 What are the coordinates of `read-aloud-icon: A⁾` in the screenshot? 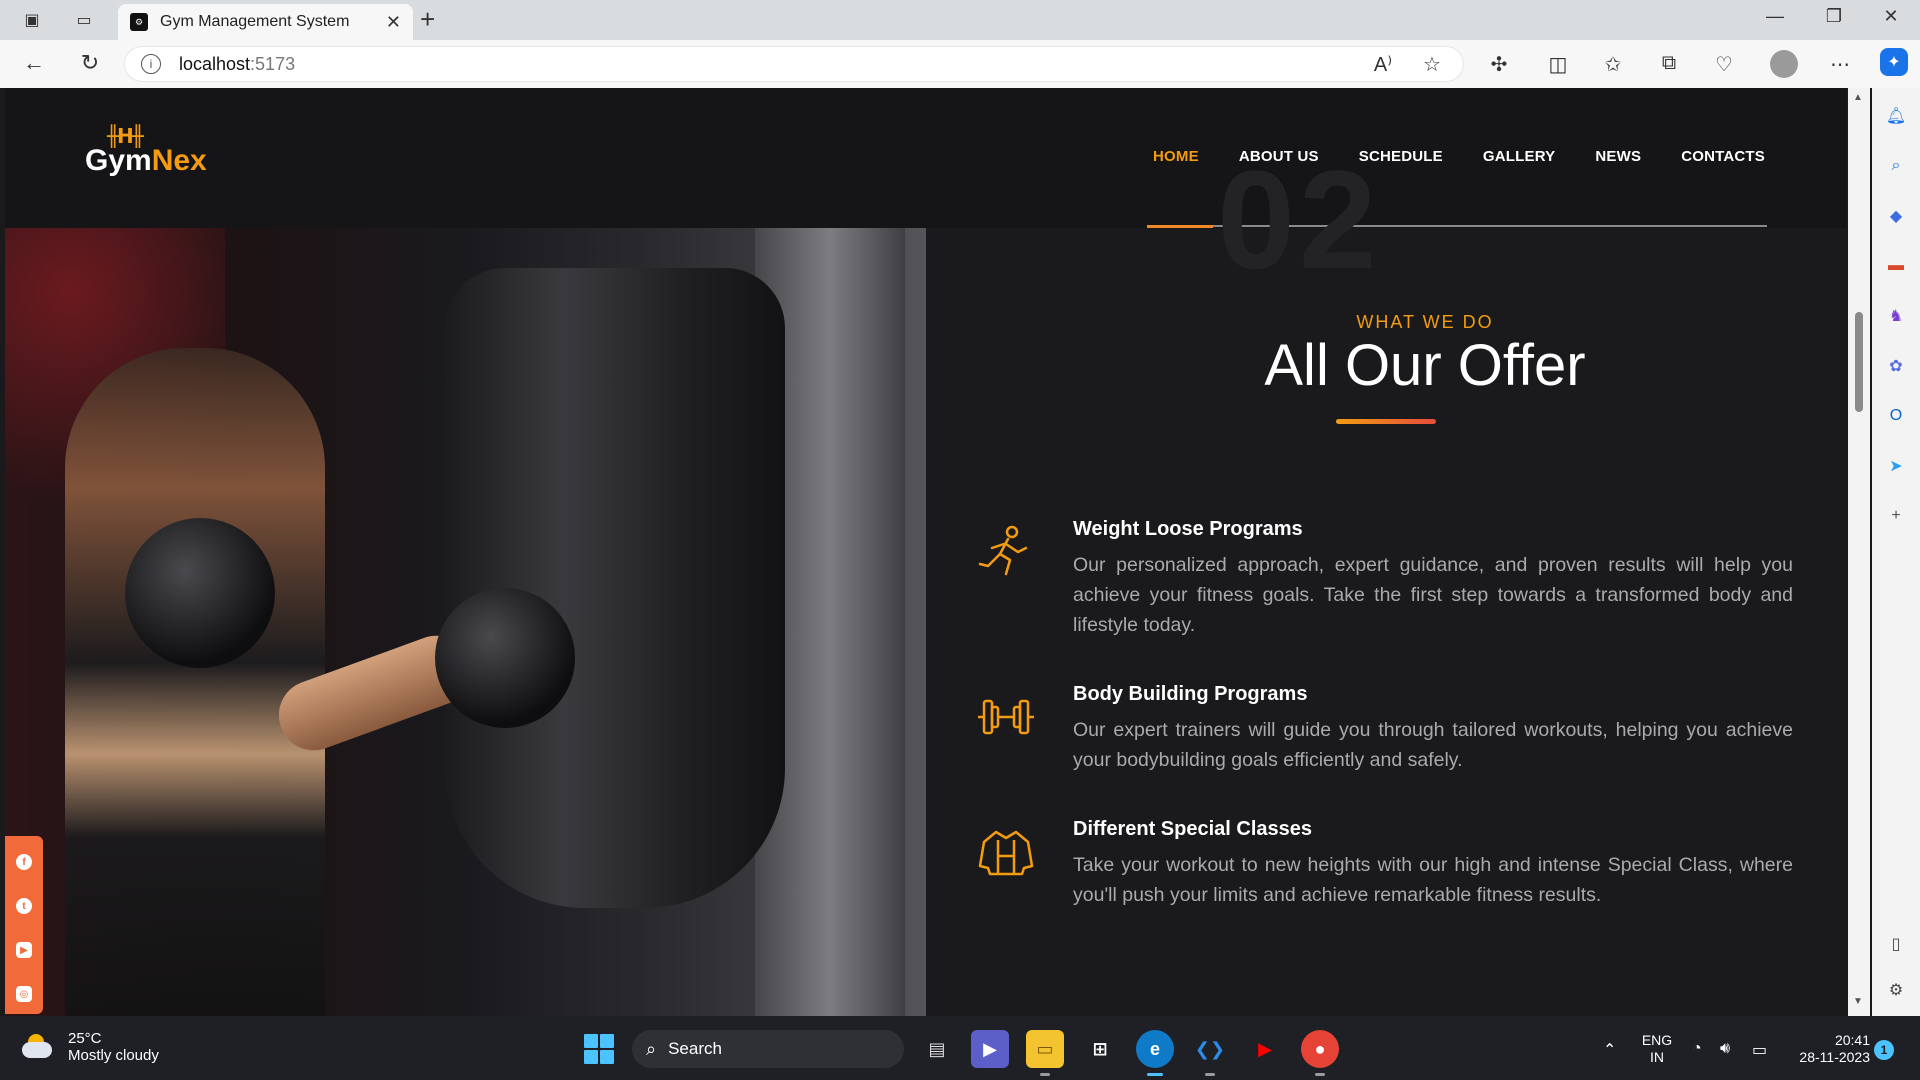 It's located at (1383, 64).